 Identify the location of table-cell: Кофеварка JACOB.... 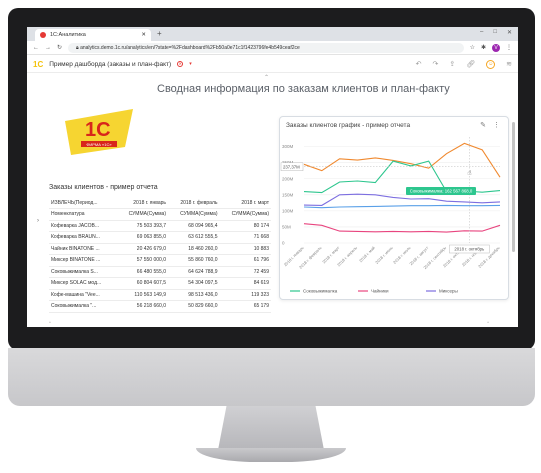
(83, 226).